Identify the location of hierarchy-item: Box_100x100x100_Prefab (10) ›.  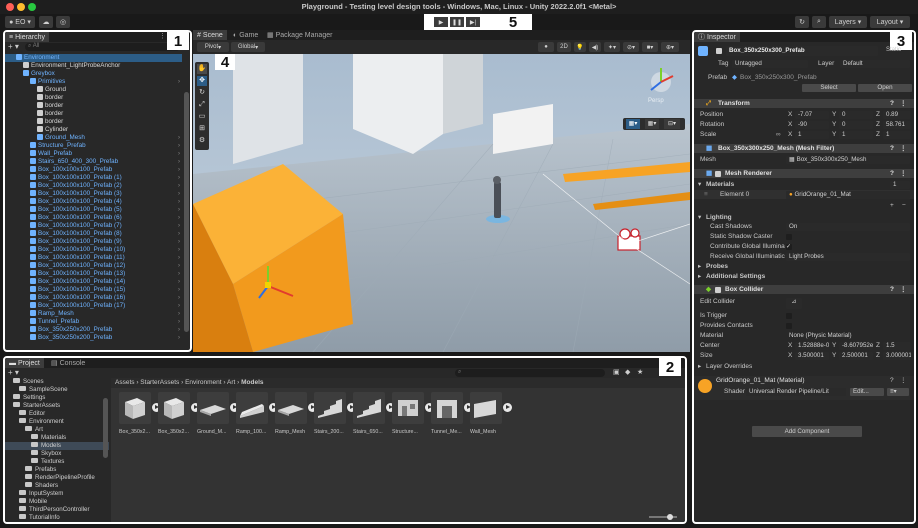
(93, 250).